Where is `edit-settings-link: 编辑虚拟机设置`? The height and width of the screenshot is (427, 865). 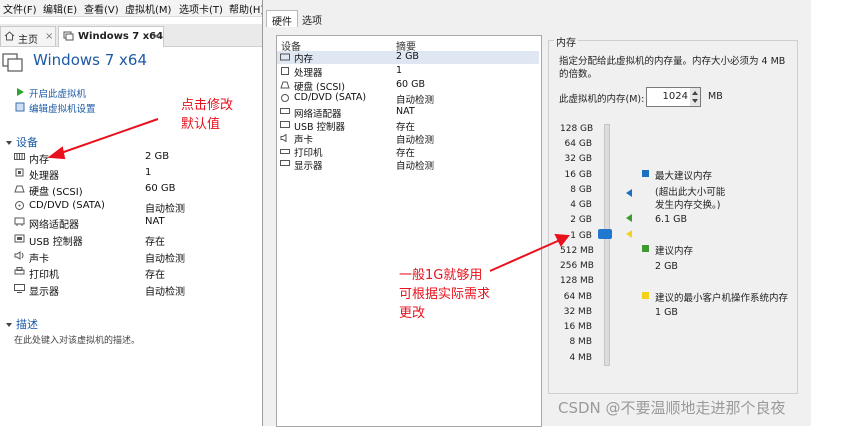
edit-settings-link: 编辑虚拟机设置 is located at coordinates (62, 108).